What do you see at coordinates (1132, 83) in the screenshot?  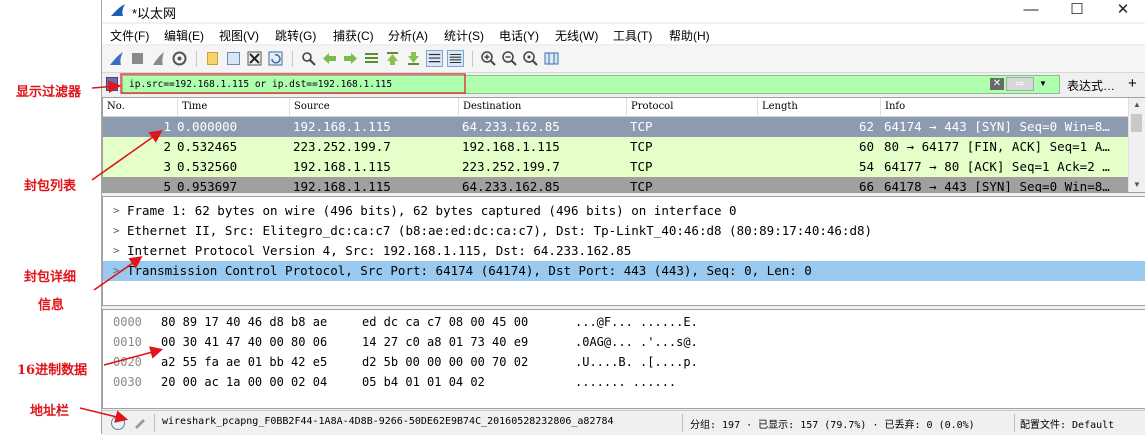 I see `add-filter-button: +` at bounding box center [1132, 83].